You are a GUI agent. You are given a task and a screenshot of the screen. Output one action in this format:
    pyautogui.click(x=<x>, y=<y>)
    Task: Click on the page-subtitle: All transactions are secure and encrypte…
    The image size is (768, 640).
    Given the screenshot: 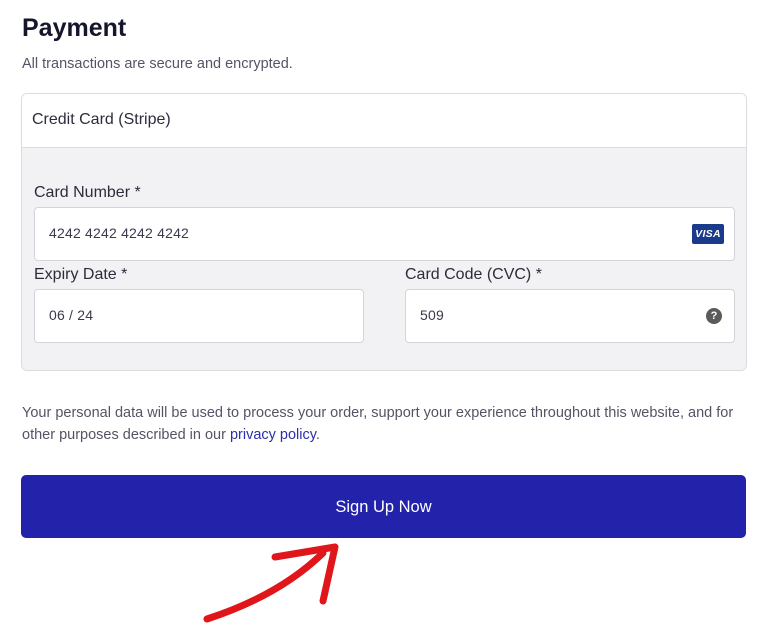 What is the action you would take?
    pyautogui.click(x=157, y=64)
    